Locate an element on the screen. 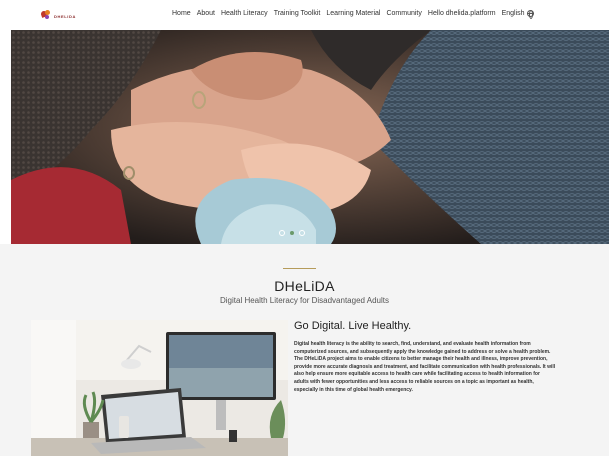 The width and height of the screenshot is (609, 456). section-title: DHeLiDA is located at coordinates (304, 286).